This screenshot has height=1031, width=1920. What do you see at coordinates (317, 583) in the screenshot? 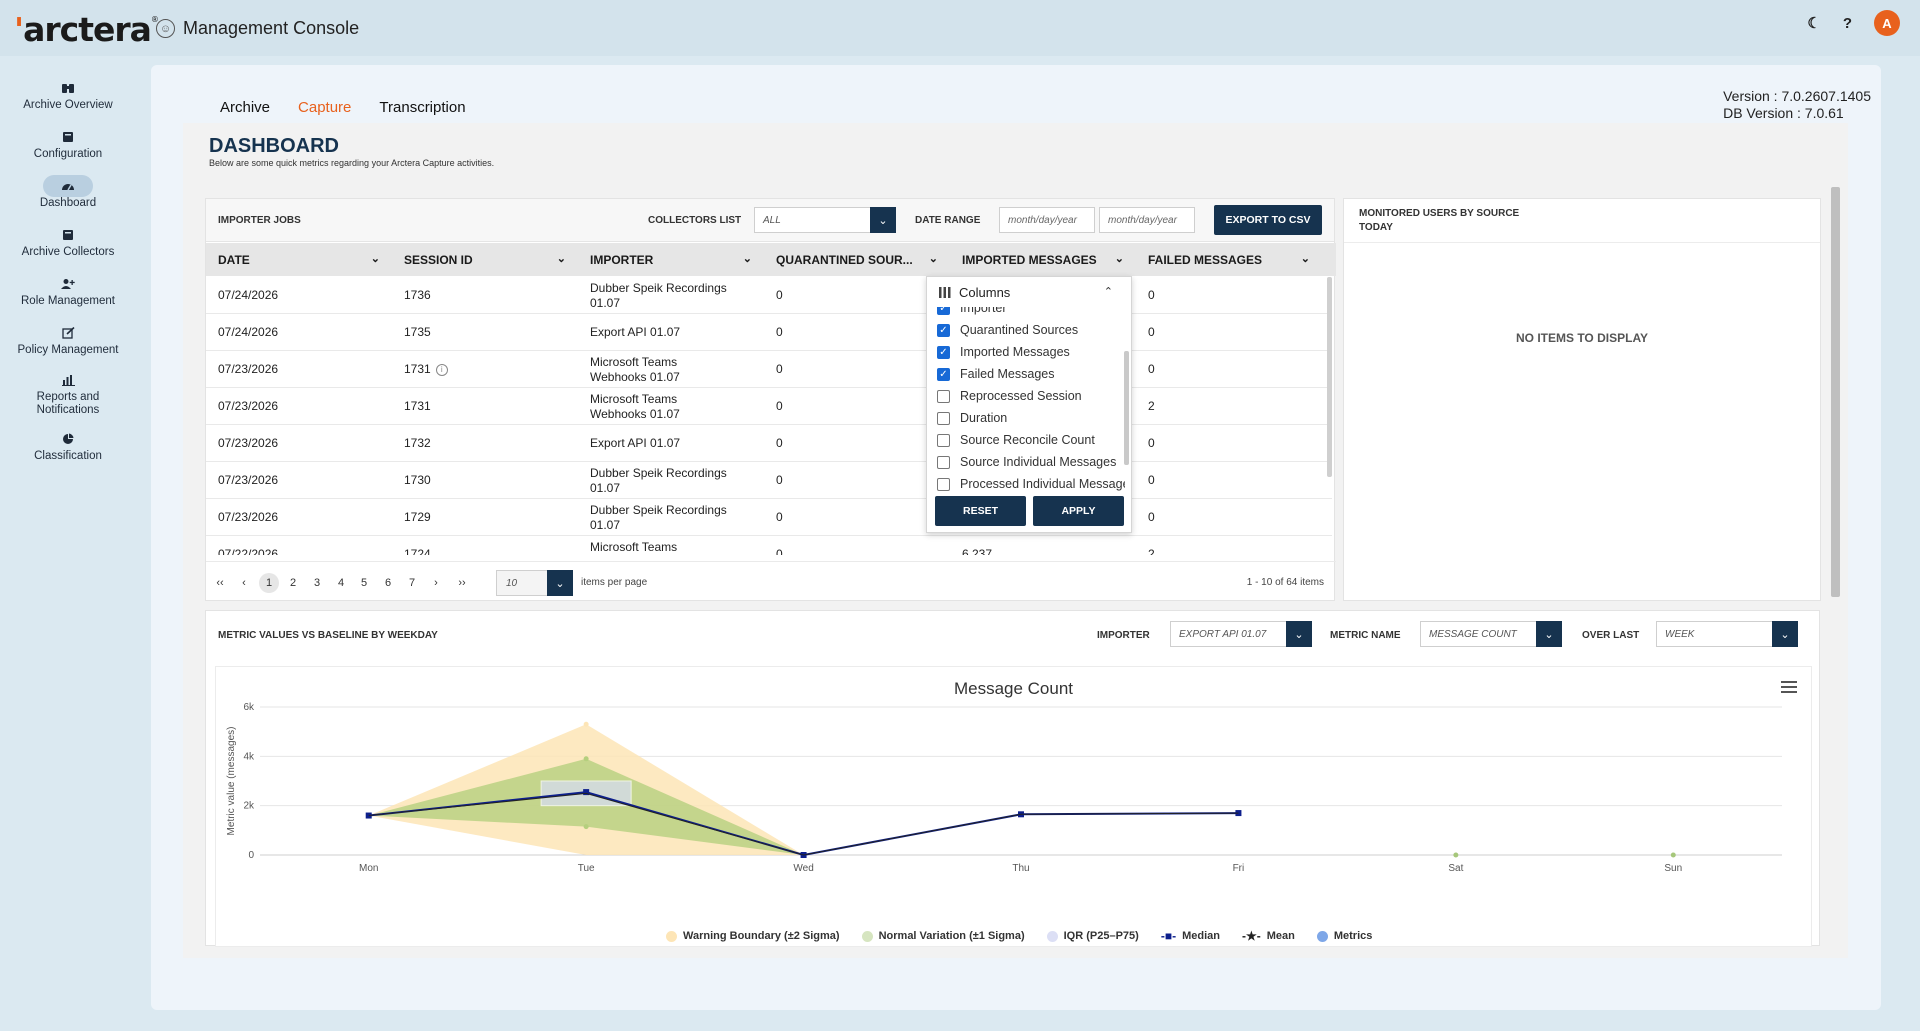
I see `page-3-button: 3` at bounding box center [317, 583].